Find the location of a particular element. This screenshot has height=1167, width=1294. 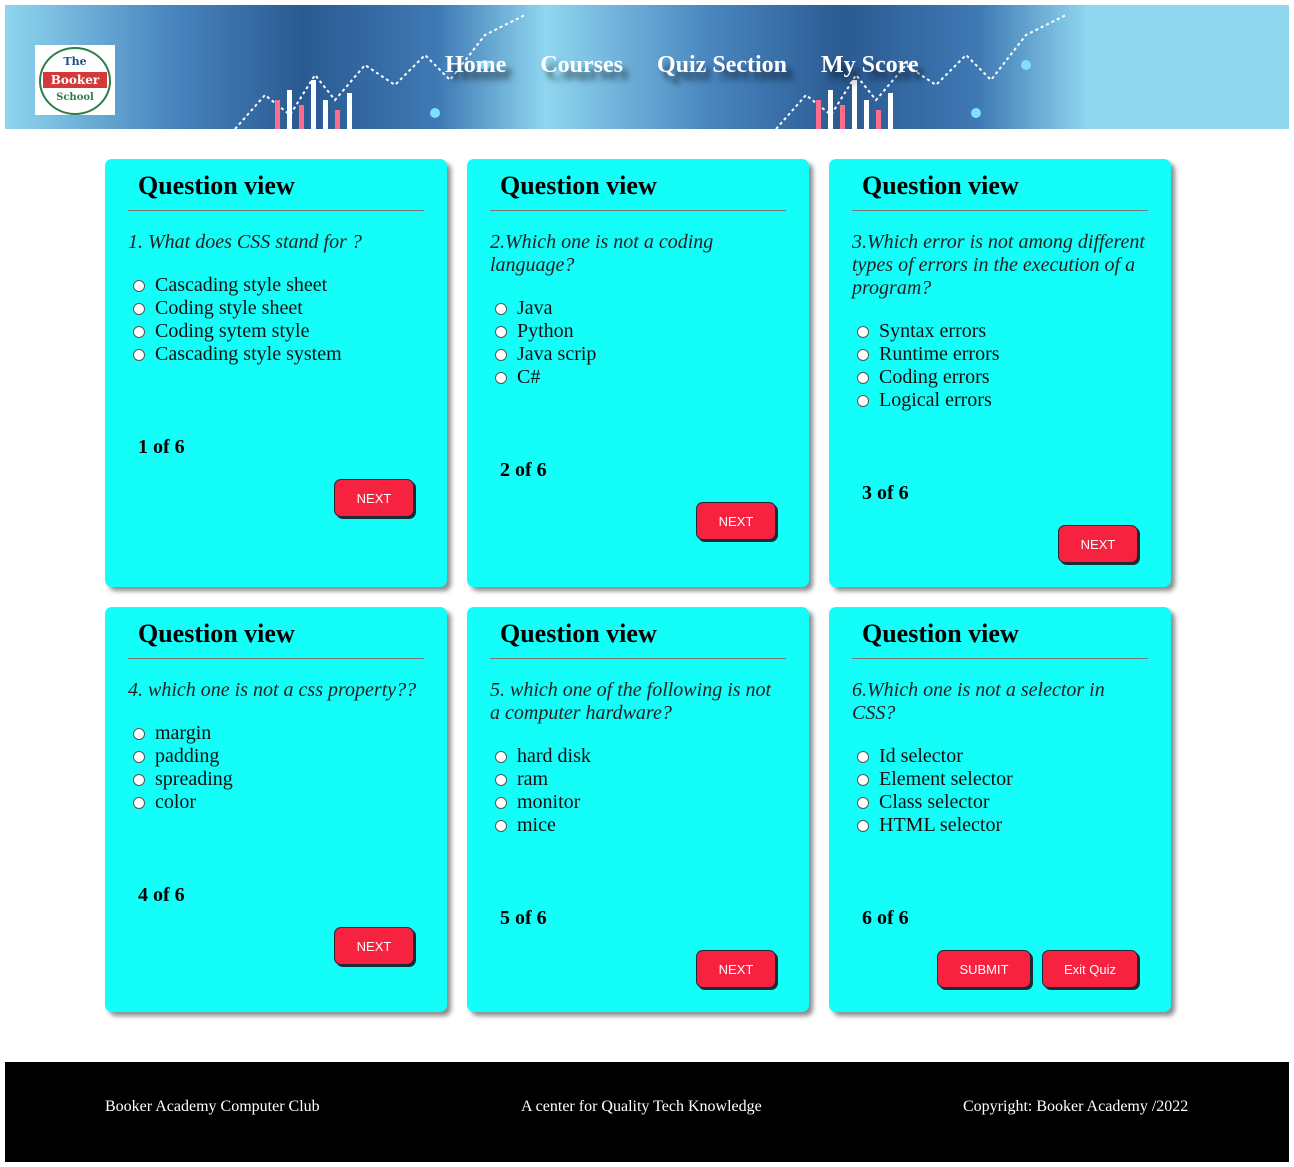

answer-option: Java scrip is located at coordinates (645, 354).